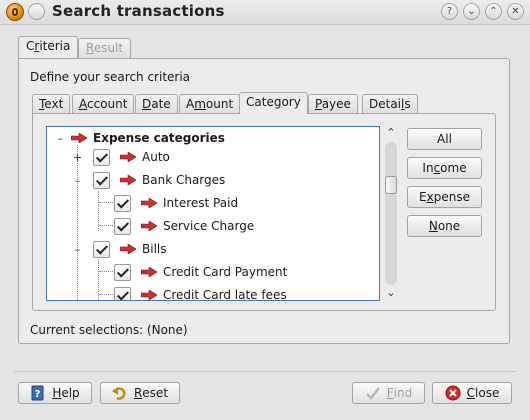 This screenshot has width=530, height=420. Describe the element at coordinates (154, 249) in the screenshot. I see `tree-item-label: Bills` at that location.